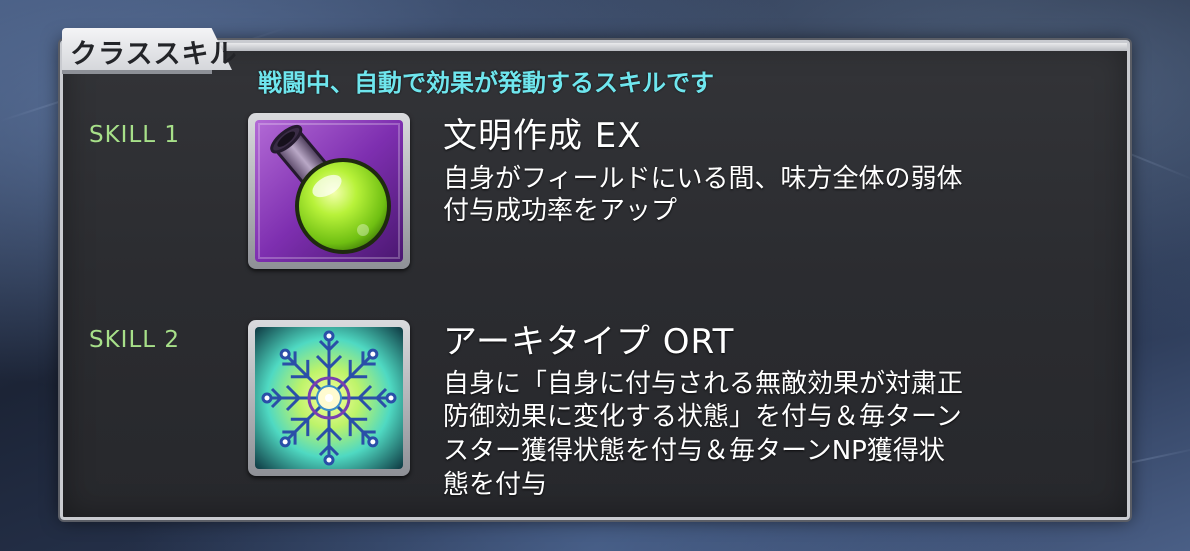 This screenshot has width=1190, height=551. Describe the element at coordinates (135, 135) in the screenshot. I see `skill-1-label: SKILL 1` at that location.